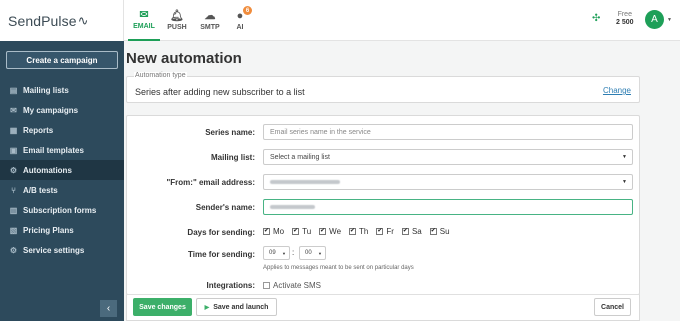  What do you see at coordinates (358, 231) in the screenshot?
I see `day-checkbox-th: ✔ Th` at bounding box center [358, 231].